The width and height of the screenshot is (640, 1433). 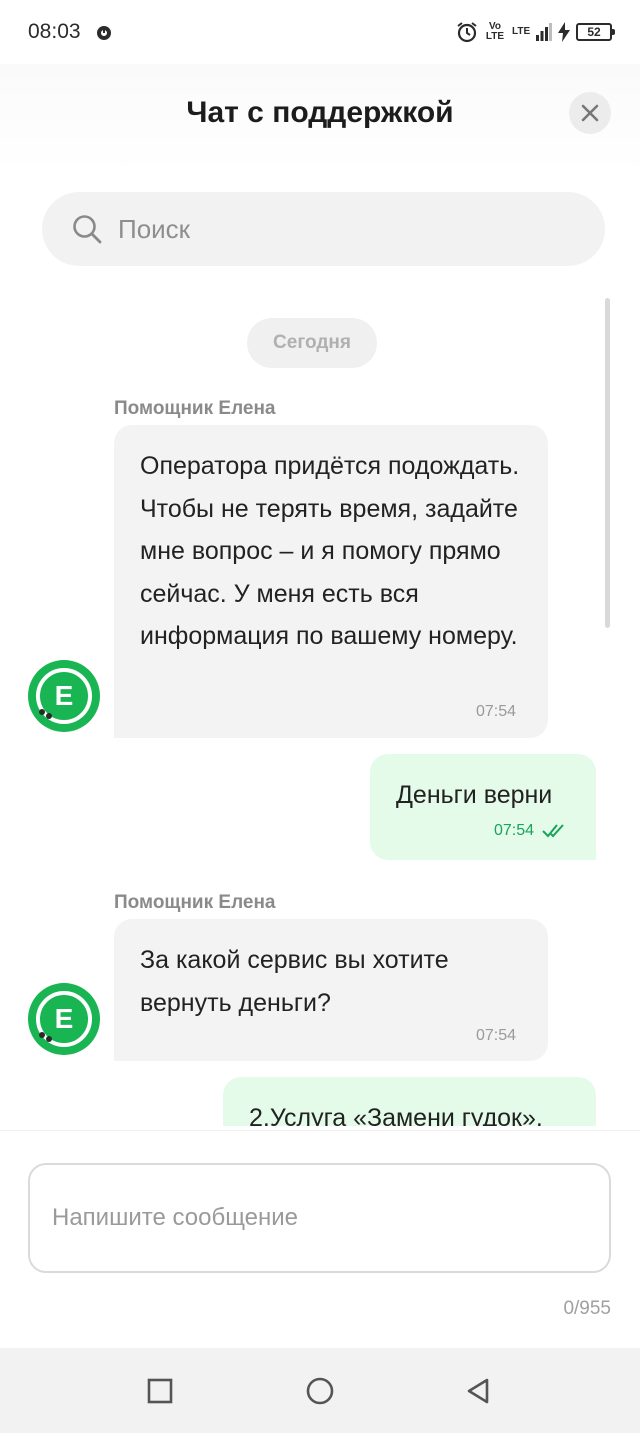 I want to click on recents-button, so click(x=160, y=1391).